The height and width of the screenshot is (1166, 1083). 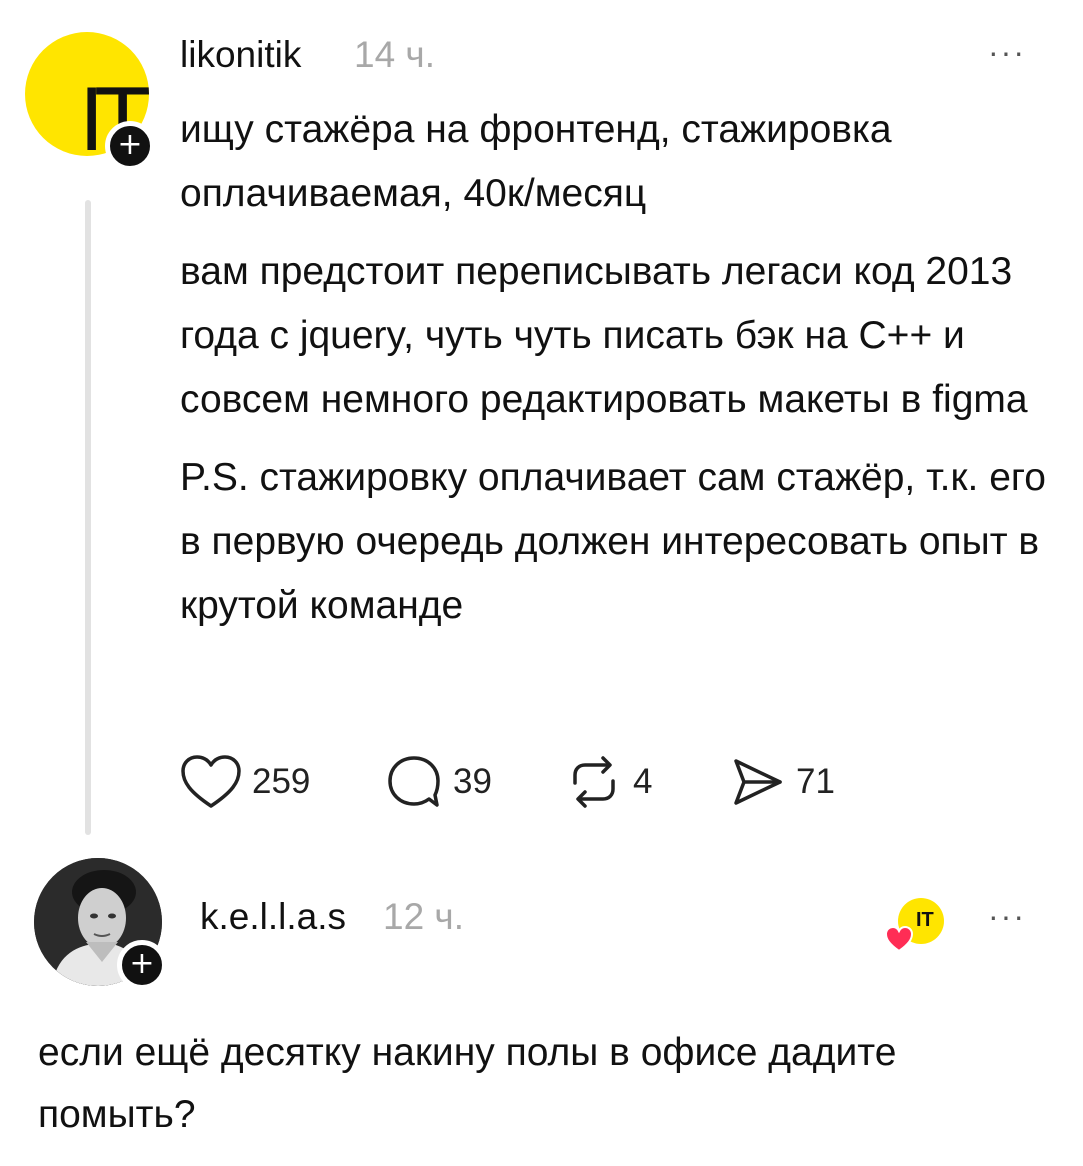 I want to click on reply-author-username: k.e.l.l.a.s, so click(x=273, y=917).